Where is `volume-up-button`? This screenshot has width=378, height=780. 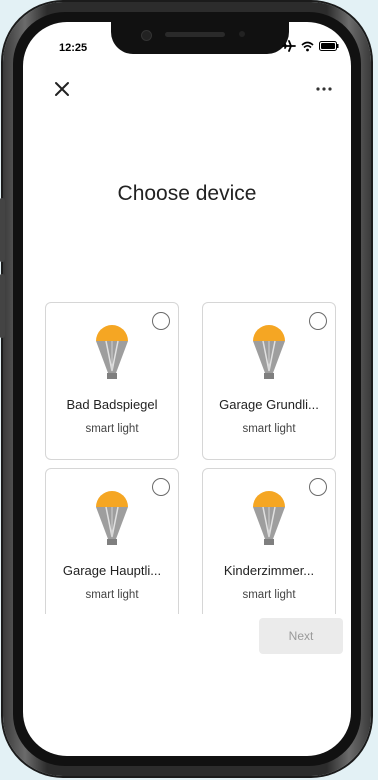
volume-up-button is located at coordinates (2, 230).